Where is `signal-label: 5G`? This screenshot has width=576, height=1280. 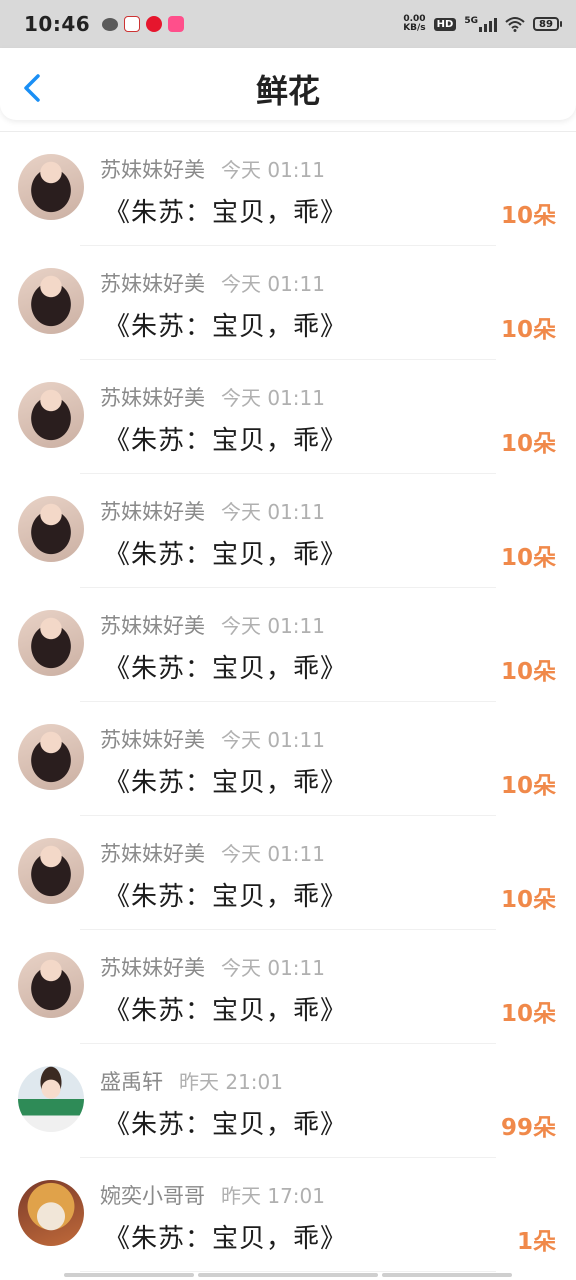 signal-label: 5G is located at coordinates (471, 21).